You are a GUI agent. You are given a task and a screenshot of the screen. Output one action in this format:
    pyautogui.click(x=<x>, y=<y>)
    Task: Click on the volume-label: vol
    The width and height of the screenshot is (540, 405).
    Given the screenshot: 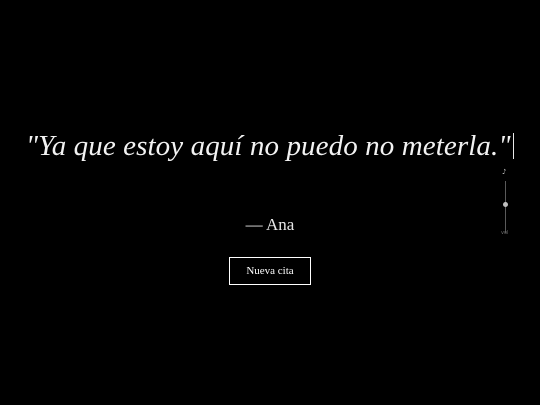 What is the action you would take?
    pyautogui.click(x=505, y=233)
    